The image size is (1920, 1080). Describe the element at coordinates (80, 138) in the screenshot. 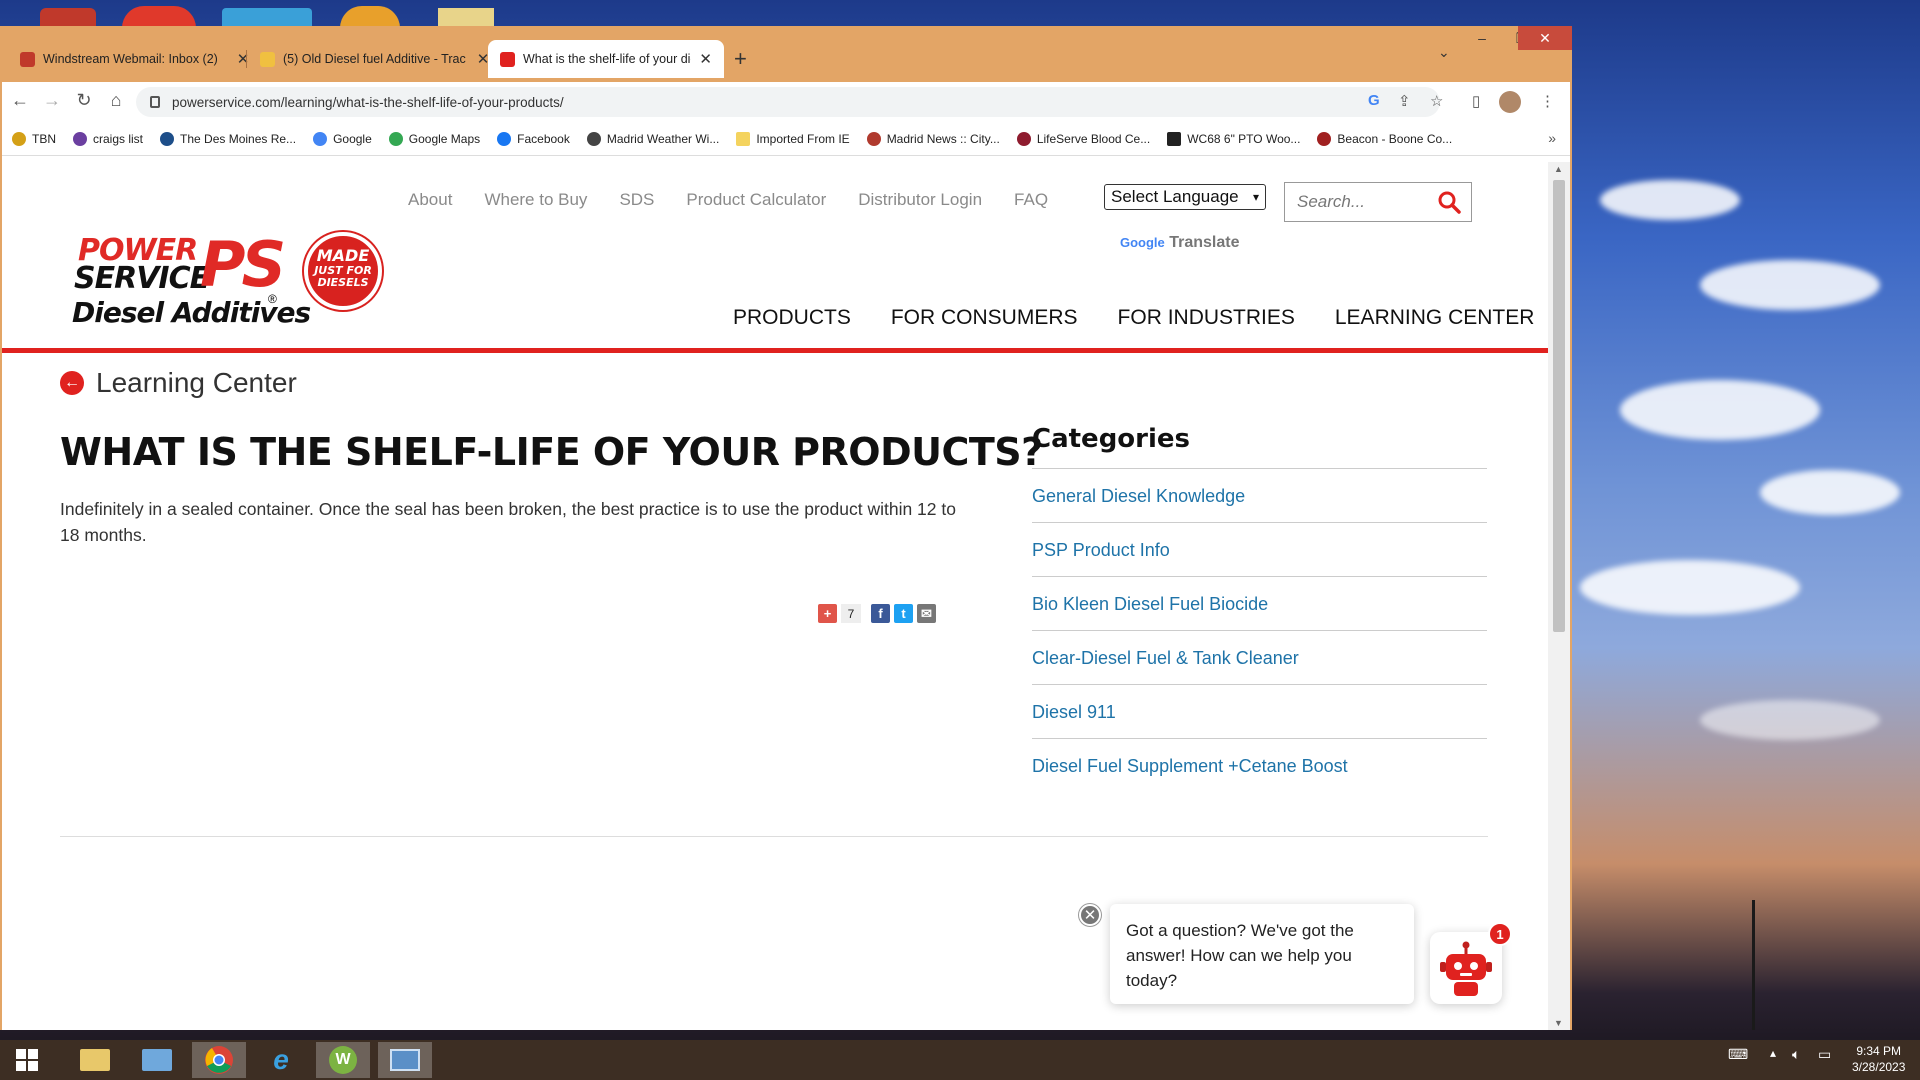

I see `peace-icon` at that location.